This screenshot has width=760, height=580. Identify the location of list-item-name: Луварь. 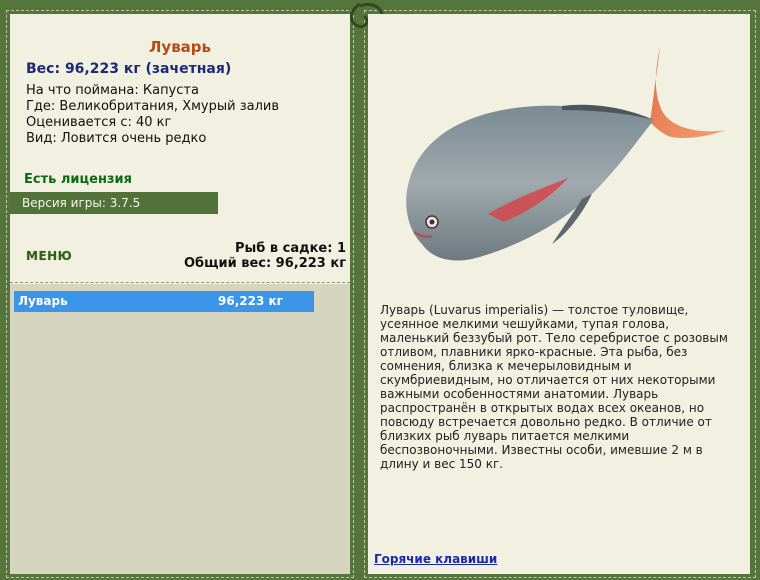
(43, 301).